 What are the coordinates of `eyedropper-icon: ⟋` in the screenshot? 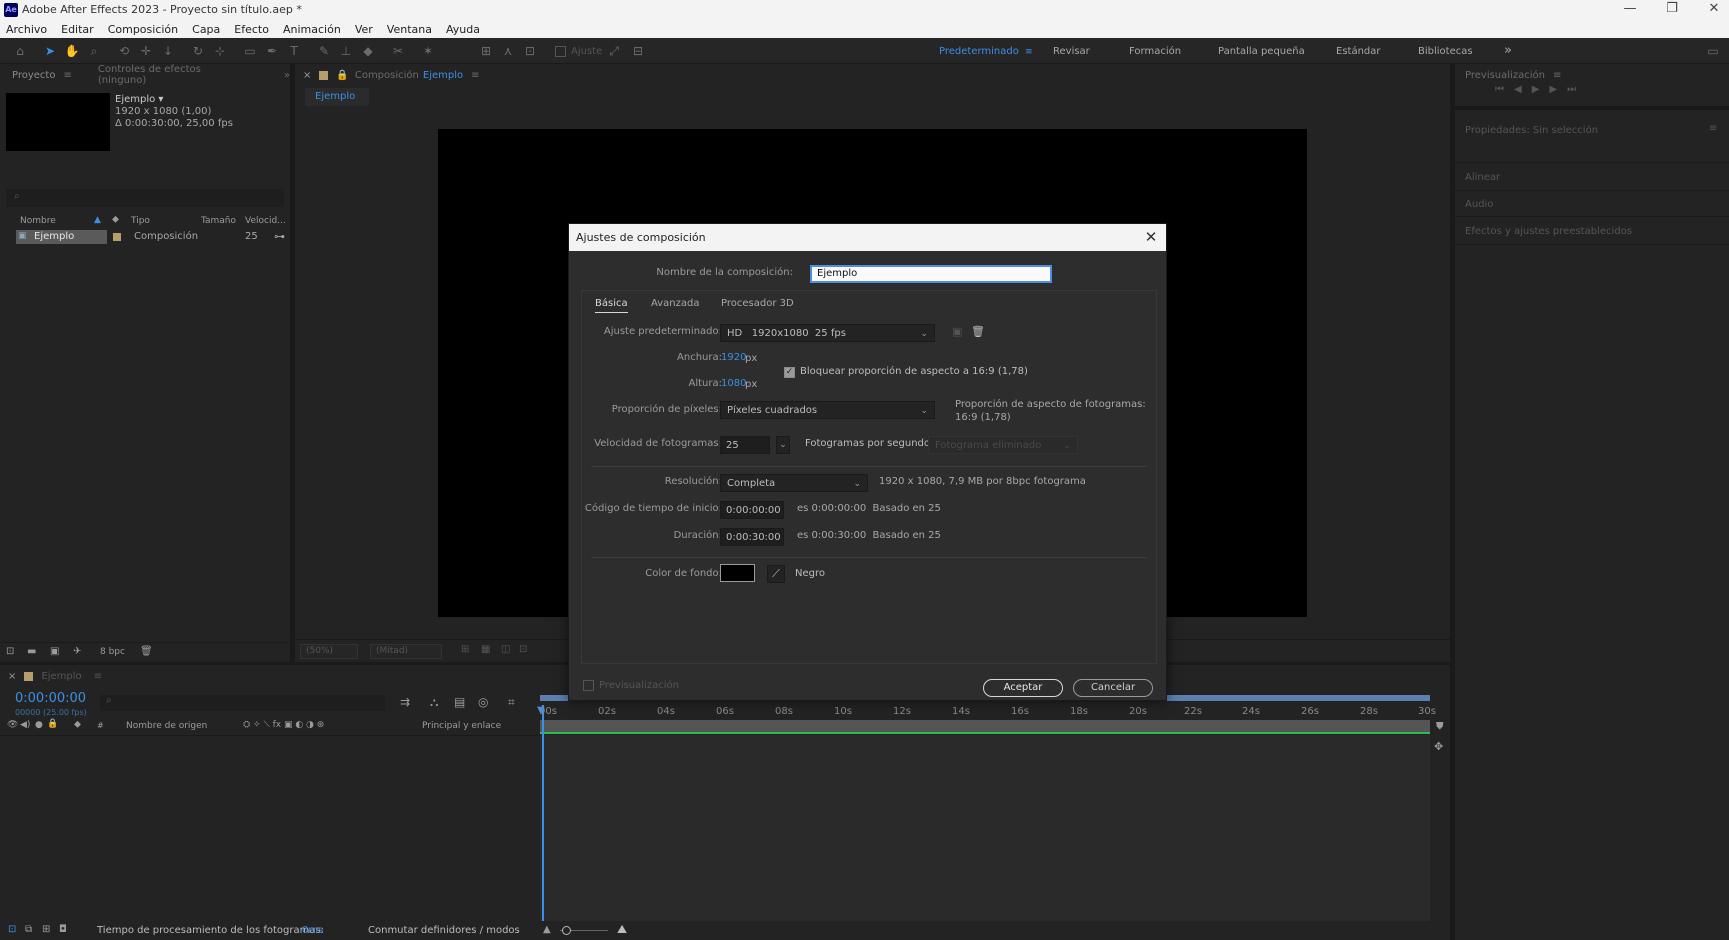 It's located at (776, 574).